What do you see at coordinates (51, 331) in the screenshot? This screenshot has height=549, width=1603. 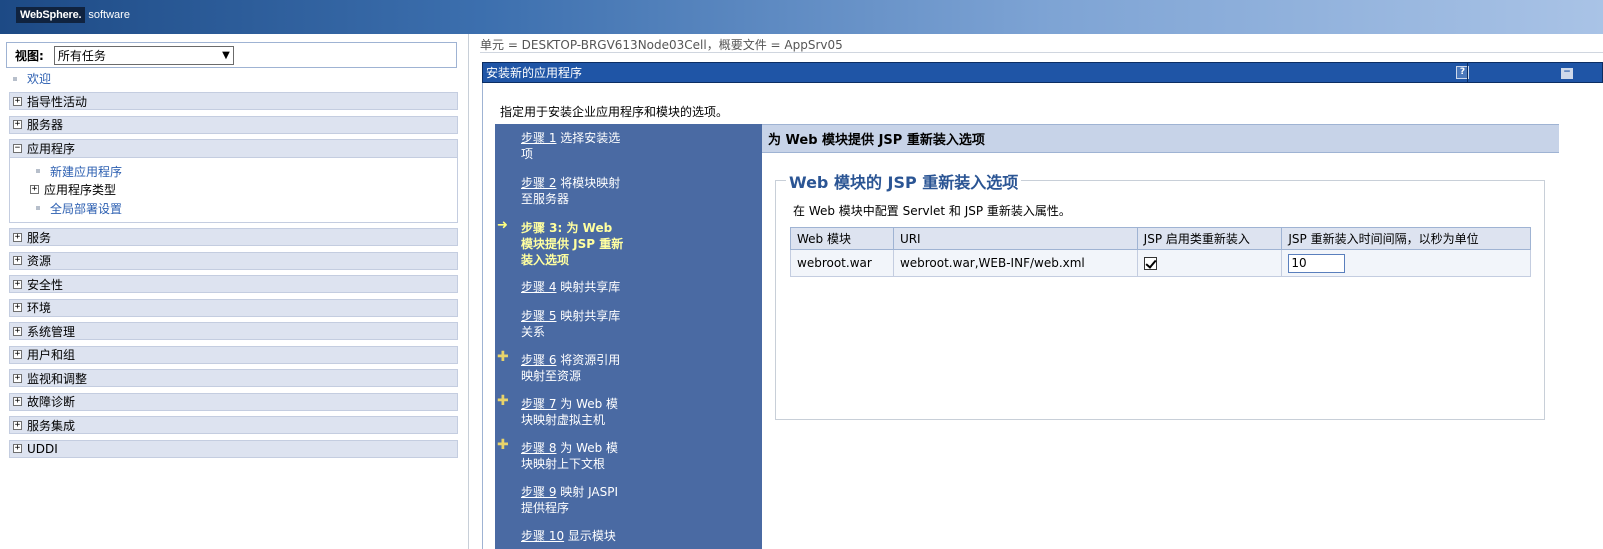 I see `nav-item-label: 系统管理` at bounding box center [51, 331].